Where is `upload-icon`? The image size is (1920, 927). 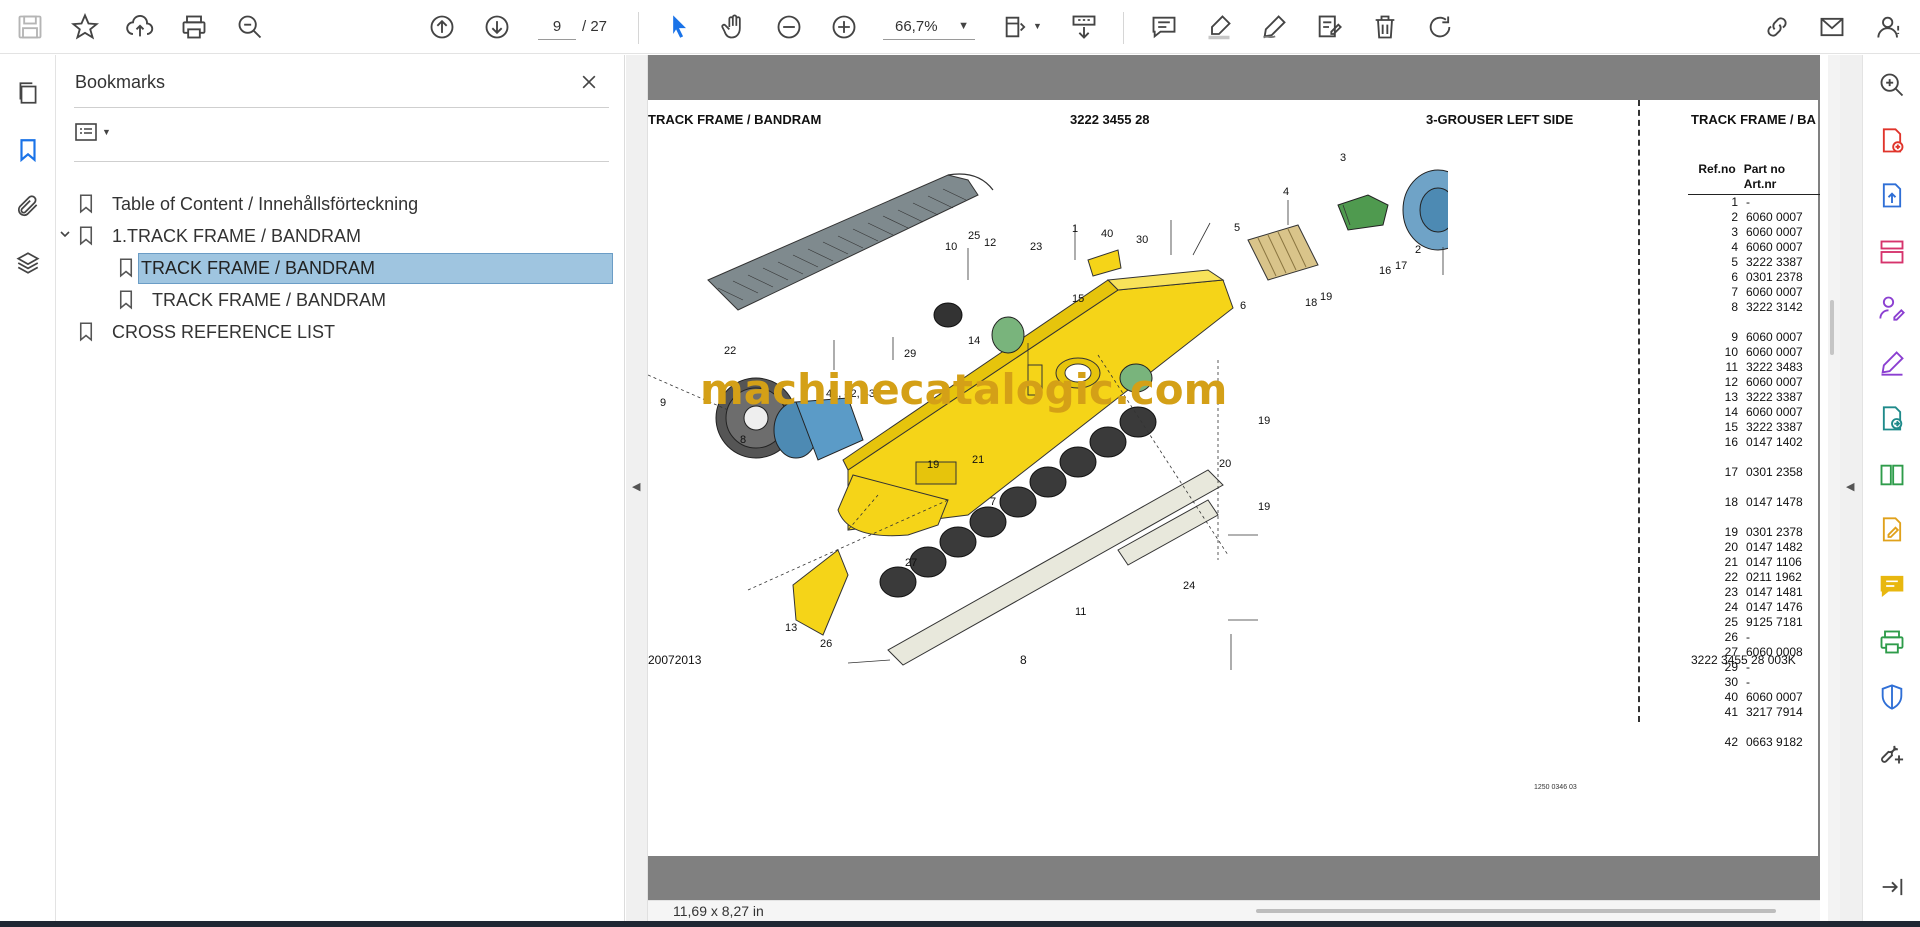
upload-icon is located at coordinates (140, 27).